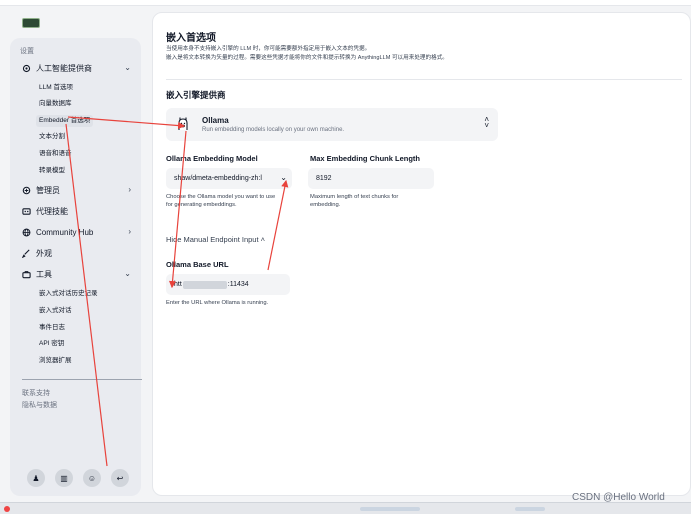 This screenshot has width=691, height=514. What do you see at coordinates (52, 211) in the screenshot?
I see `nav-agent-skills-label: 代理技能` at bounding box center [52, 211].